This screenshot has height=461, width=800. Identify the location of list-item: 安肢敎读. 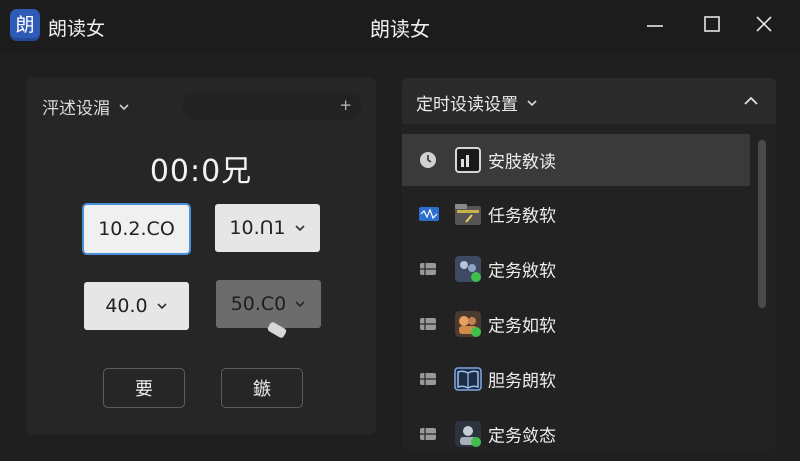
(576, 160).